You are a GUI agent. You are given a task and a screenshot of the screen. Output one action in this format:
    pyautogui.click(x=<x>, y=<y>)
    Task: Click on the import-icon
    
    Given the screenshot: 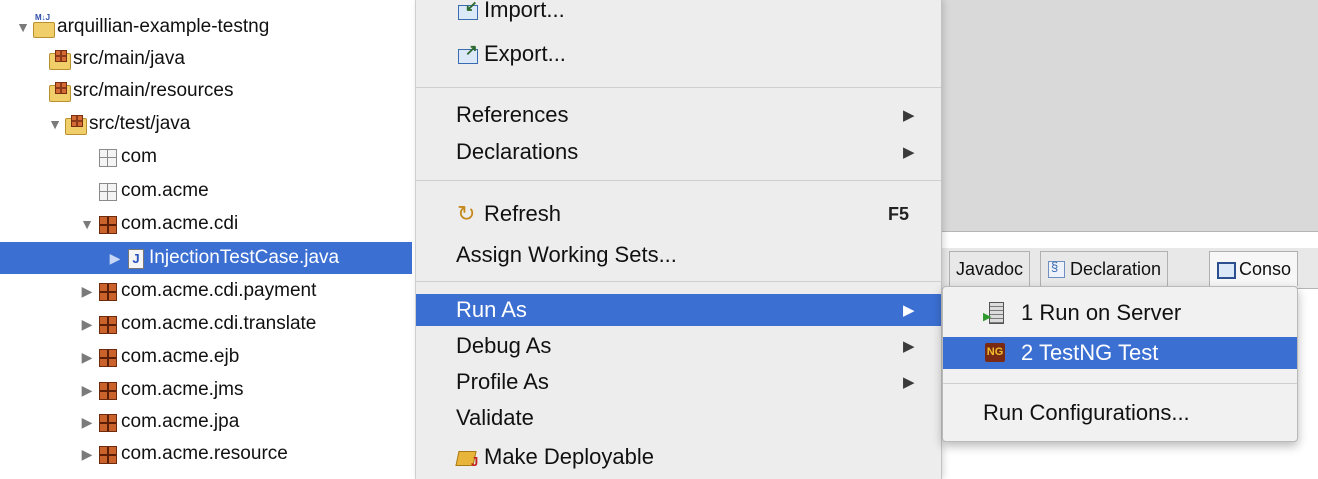 What is the action you would take?
    pyautogui.click(x=468, y=10)
    